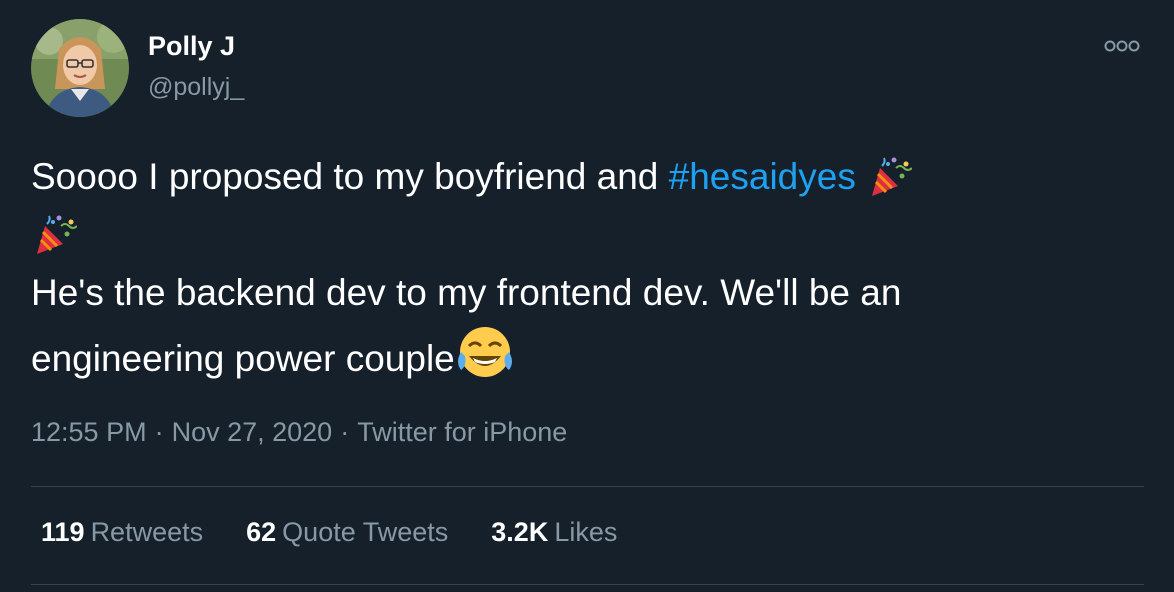  I want to click on tweet-metadata: 12:55 PM · Nov 27, 2020 · Twitter for iPhone, so click(299, 432).